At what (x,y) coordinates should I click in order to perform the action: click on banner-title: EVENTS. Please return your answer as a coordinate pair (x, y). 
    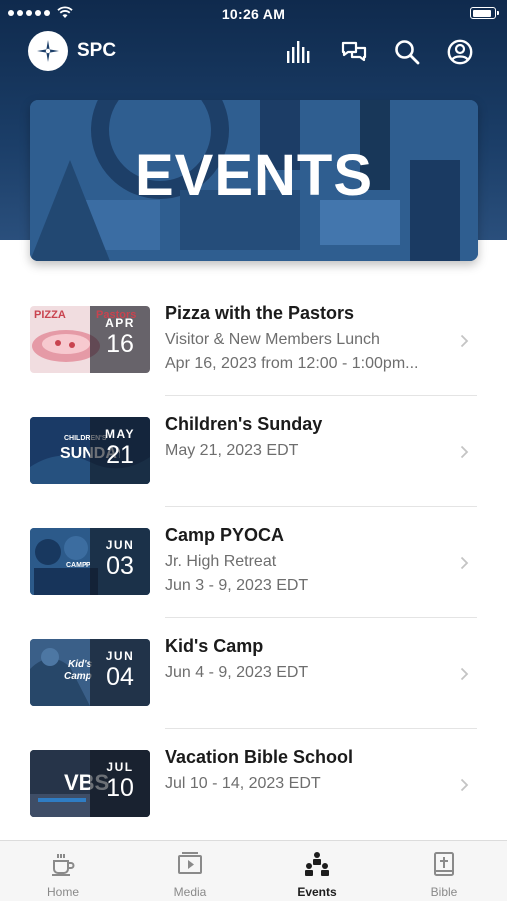
    Looking at the image, I should click on (254, 175).